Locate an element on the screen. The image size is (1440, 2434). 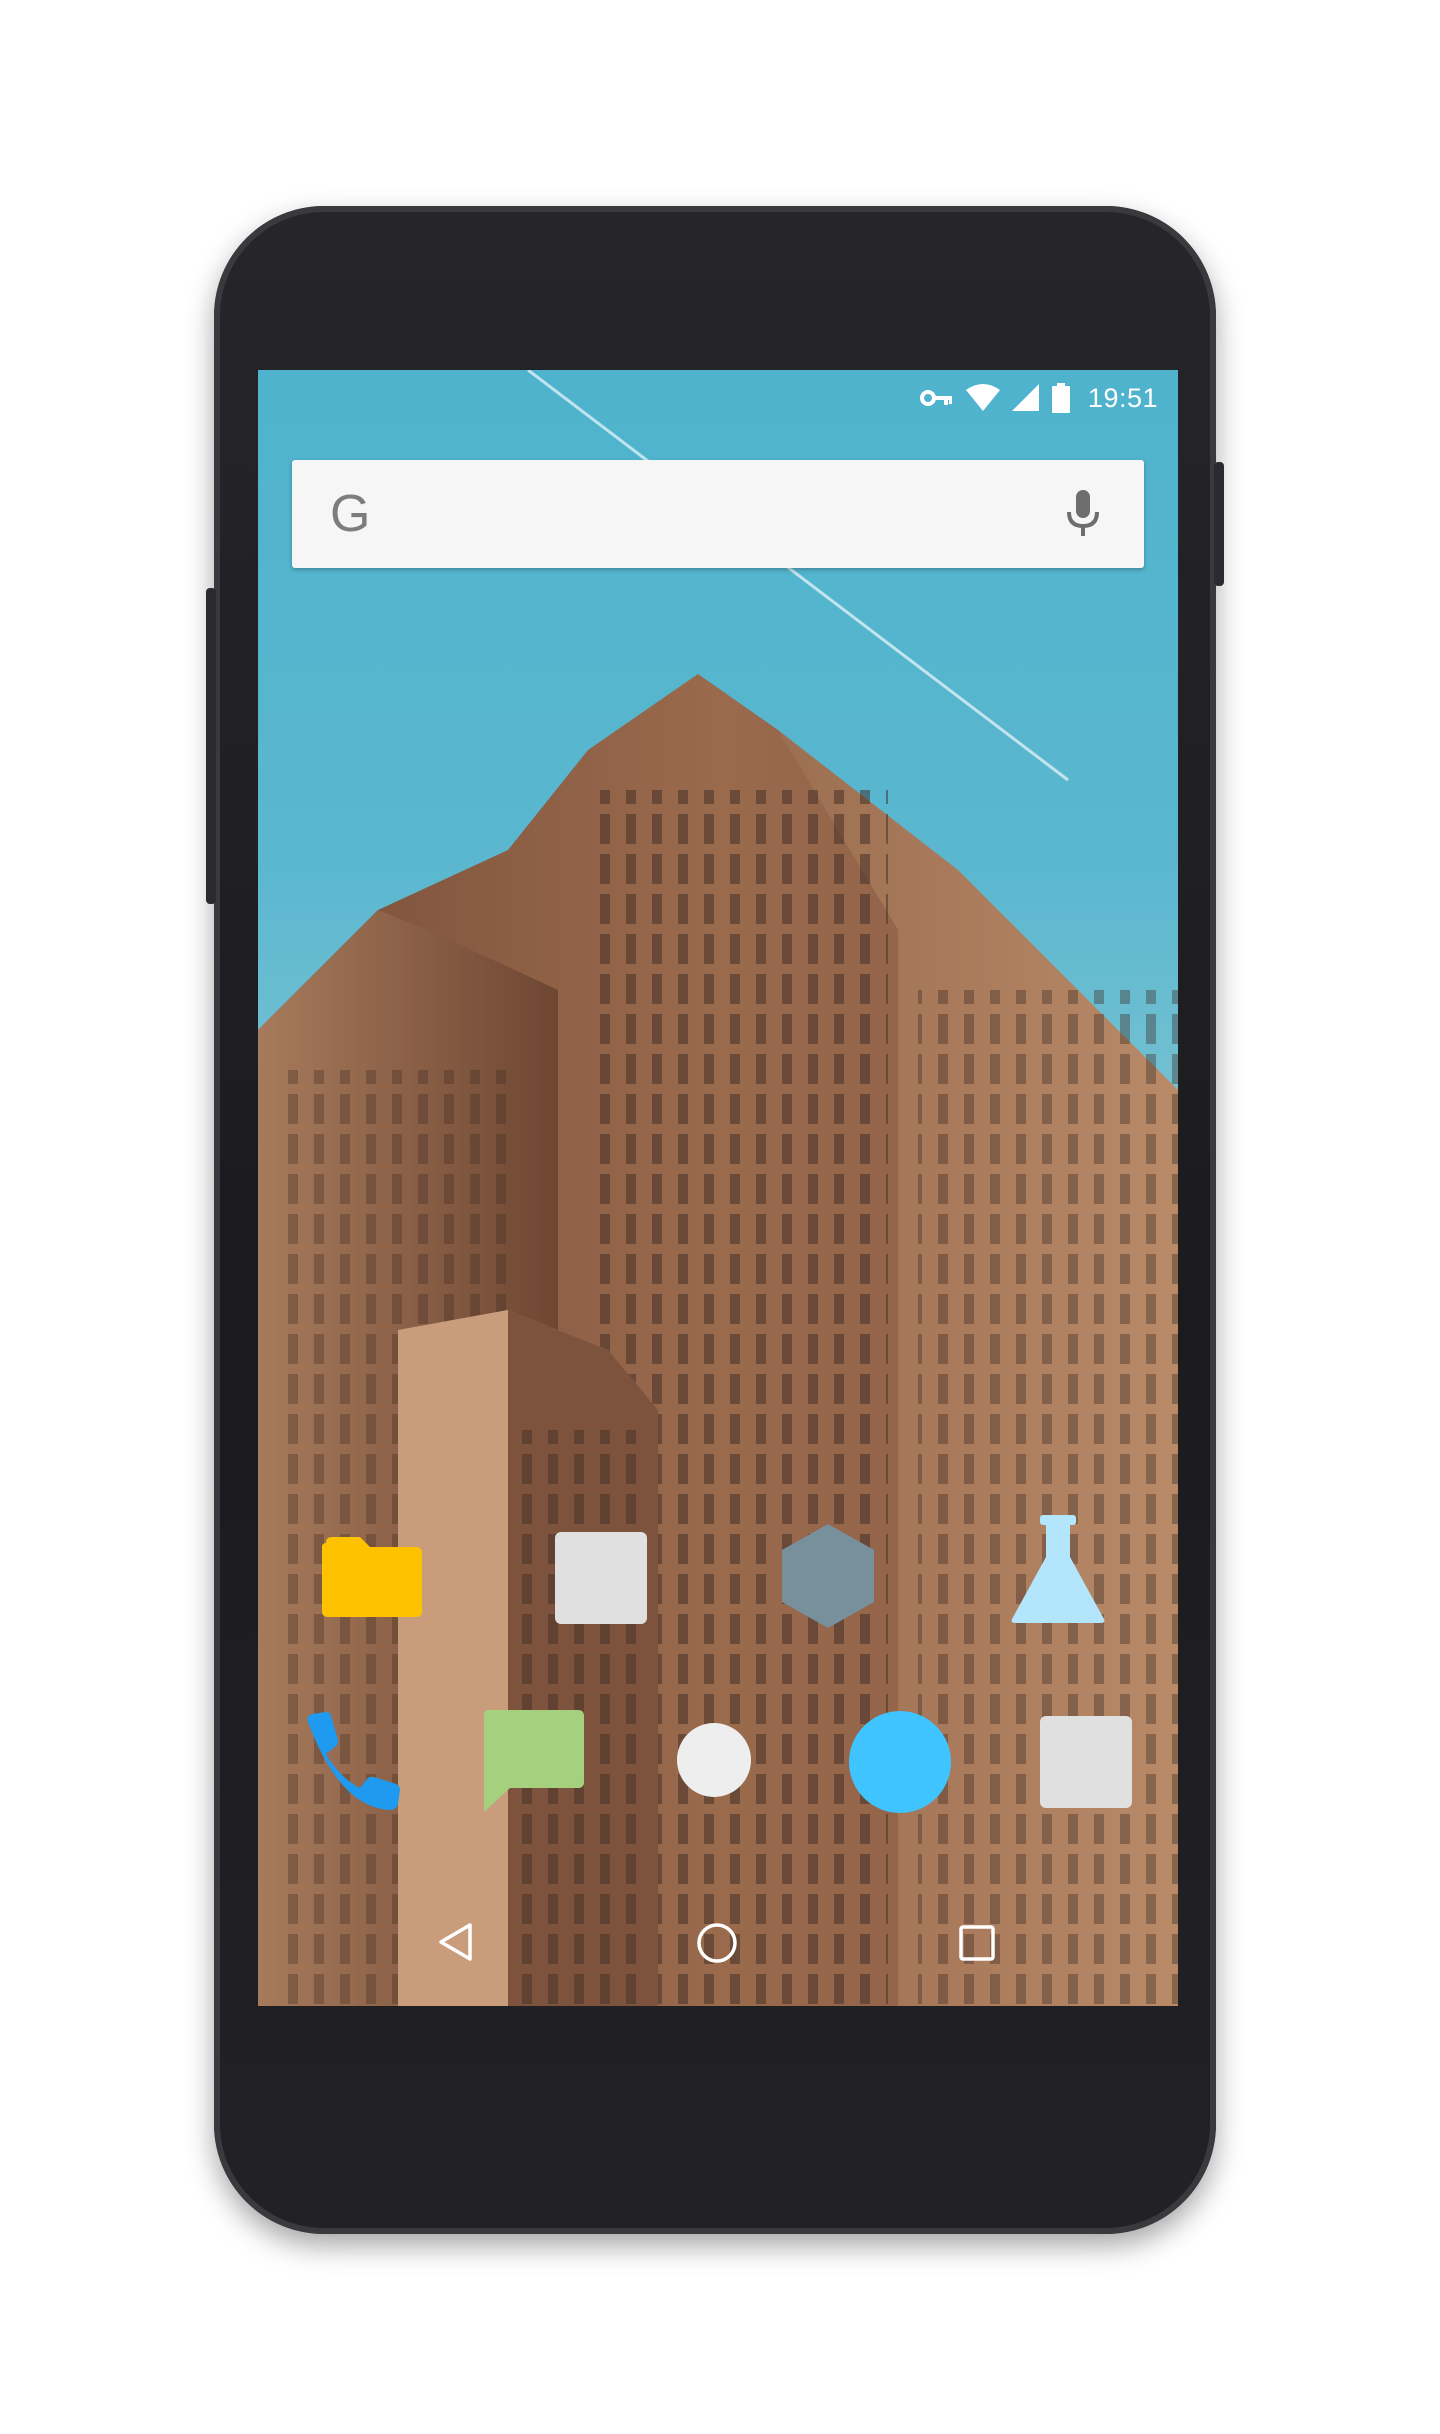
circle-app-icon is located at coordinates (714, 1760).